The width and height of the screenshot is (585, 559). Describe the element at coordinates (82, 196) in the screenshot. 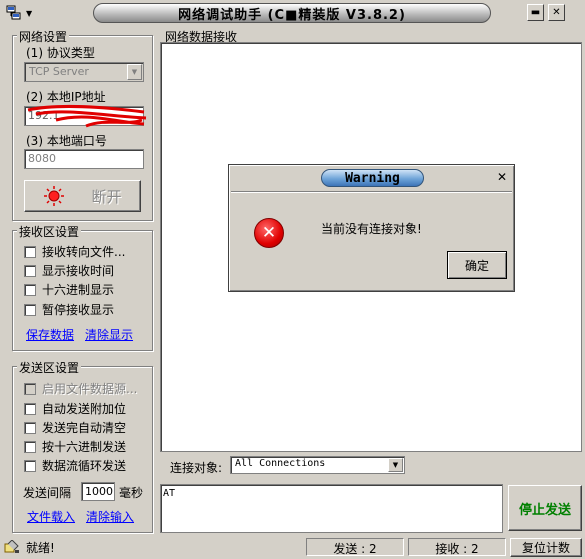

I see `disconnect-button: 断开` at that location.